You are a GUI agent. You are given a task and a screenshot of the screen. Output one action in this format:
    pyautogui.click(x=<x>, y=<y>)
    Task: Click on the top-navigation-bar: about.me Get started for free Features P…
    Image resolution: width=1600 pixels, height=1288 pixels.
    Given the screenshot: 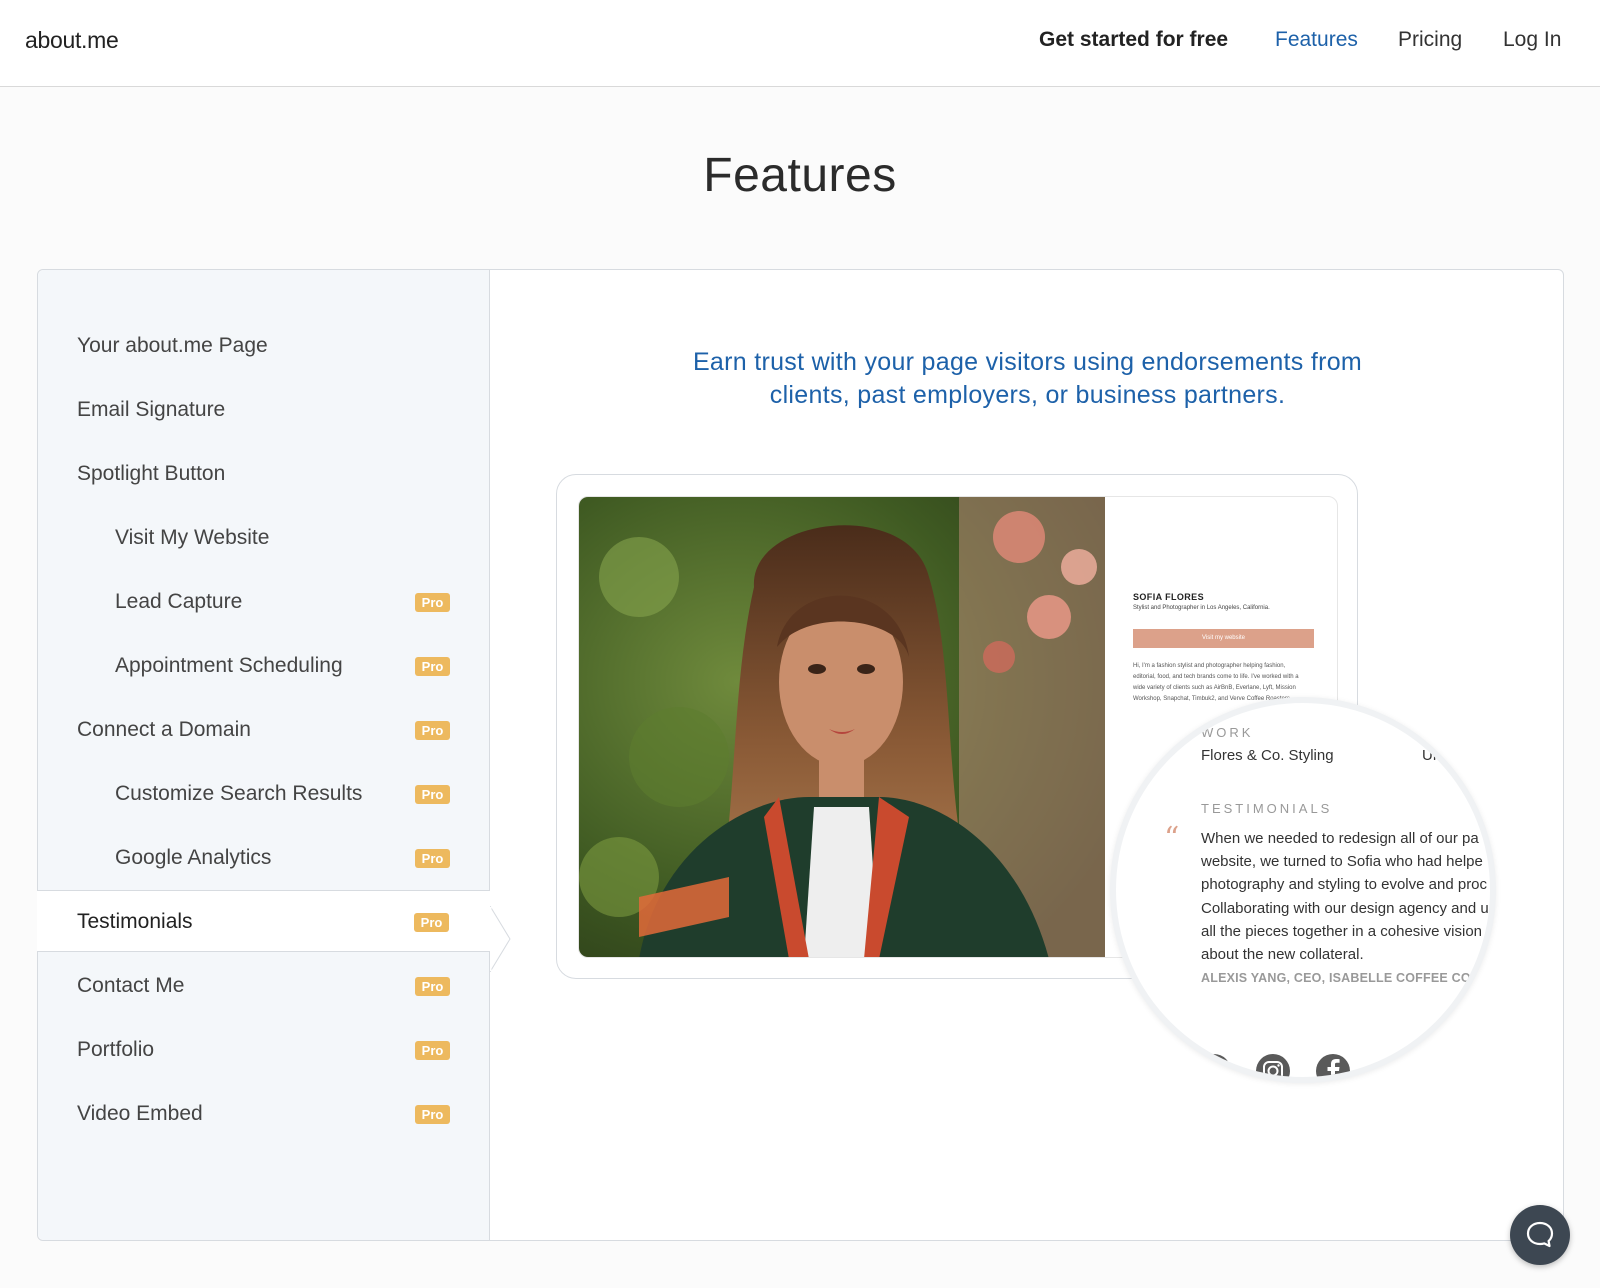 What is the action you would take?
    pyautogui.click(x=800, y=43)
    